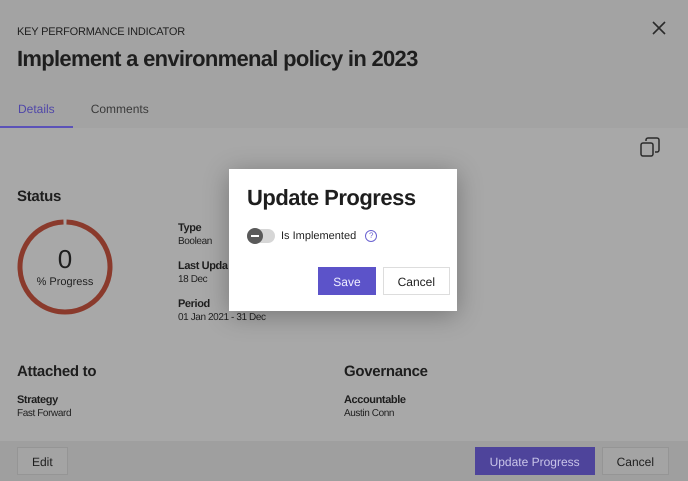  I want to click on page-title: Implement a environmenal policy in 2023, so click(217, 59).